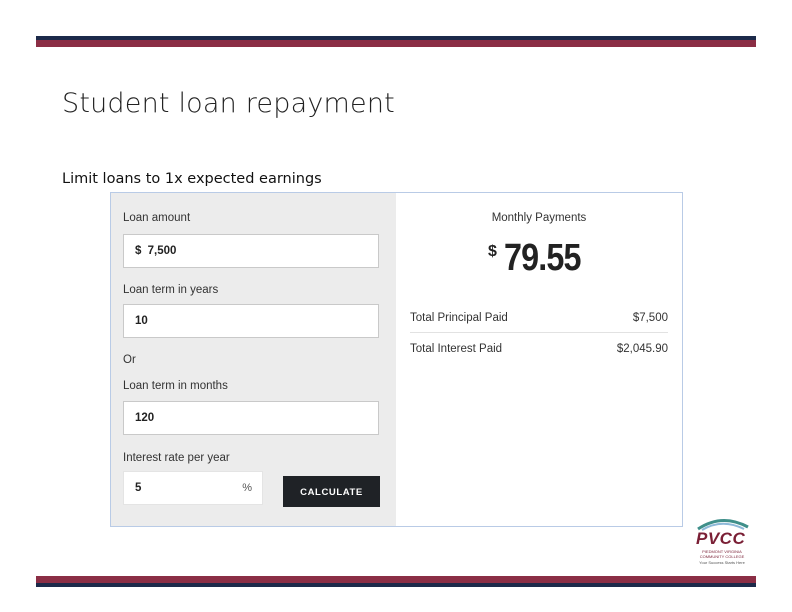 Image resolution: width=792 pixels, height=612 pixels. What do you see at coordinates (175, 386) in the screenshot?
I see `loan-term-months-label: Loan term in months` at bounding box center [175, 386].